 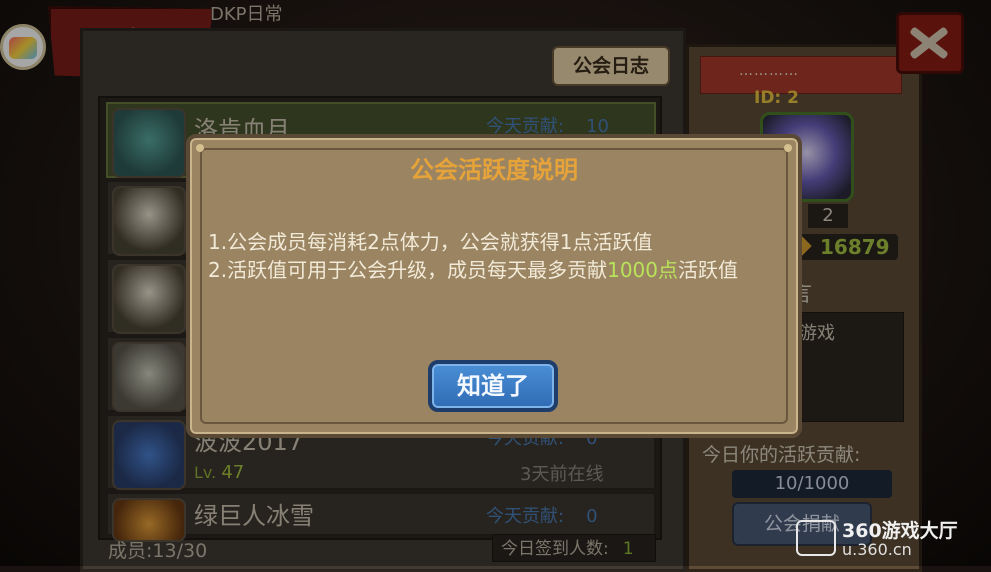 I want to click on ok-button: 知道了, so click(x=493, y=386).